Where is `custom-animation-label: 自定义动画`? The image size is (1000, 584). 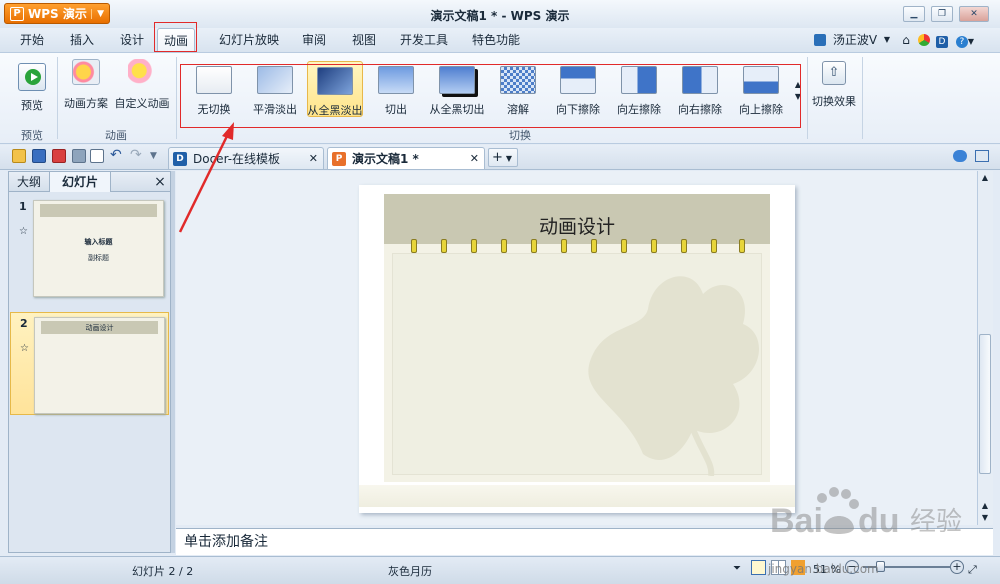
custom-animation-label: 自定义动画 is located at coordinates (142, 103).